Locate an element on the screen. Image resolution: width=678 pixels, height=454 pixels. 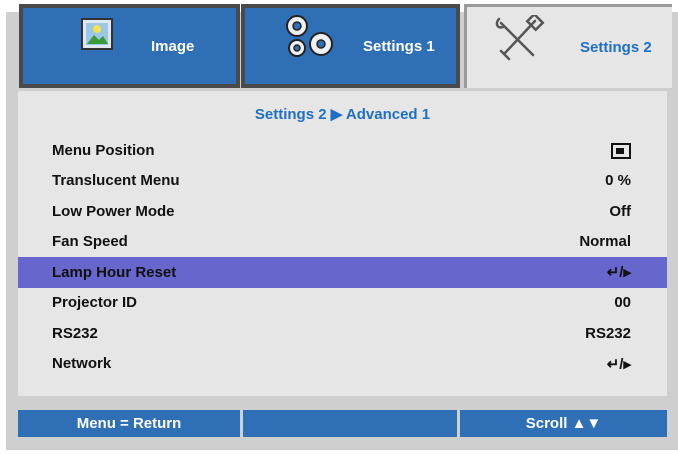
row-value: Normal is located at coordinates (605, 242).